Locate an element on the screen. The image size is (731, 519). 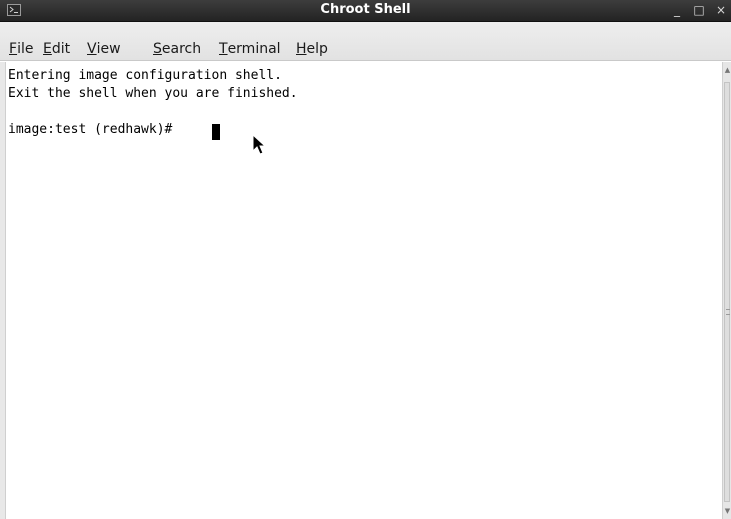
menu-file-label: ile is located at coordinates (25, 49).